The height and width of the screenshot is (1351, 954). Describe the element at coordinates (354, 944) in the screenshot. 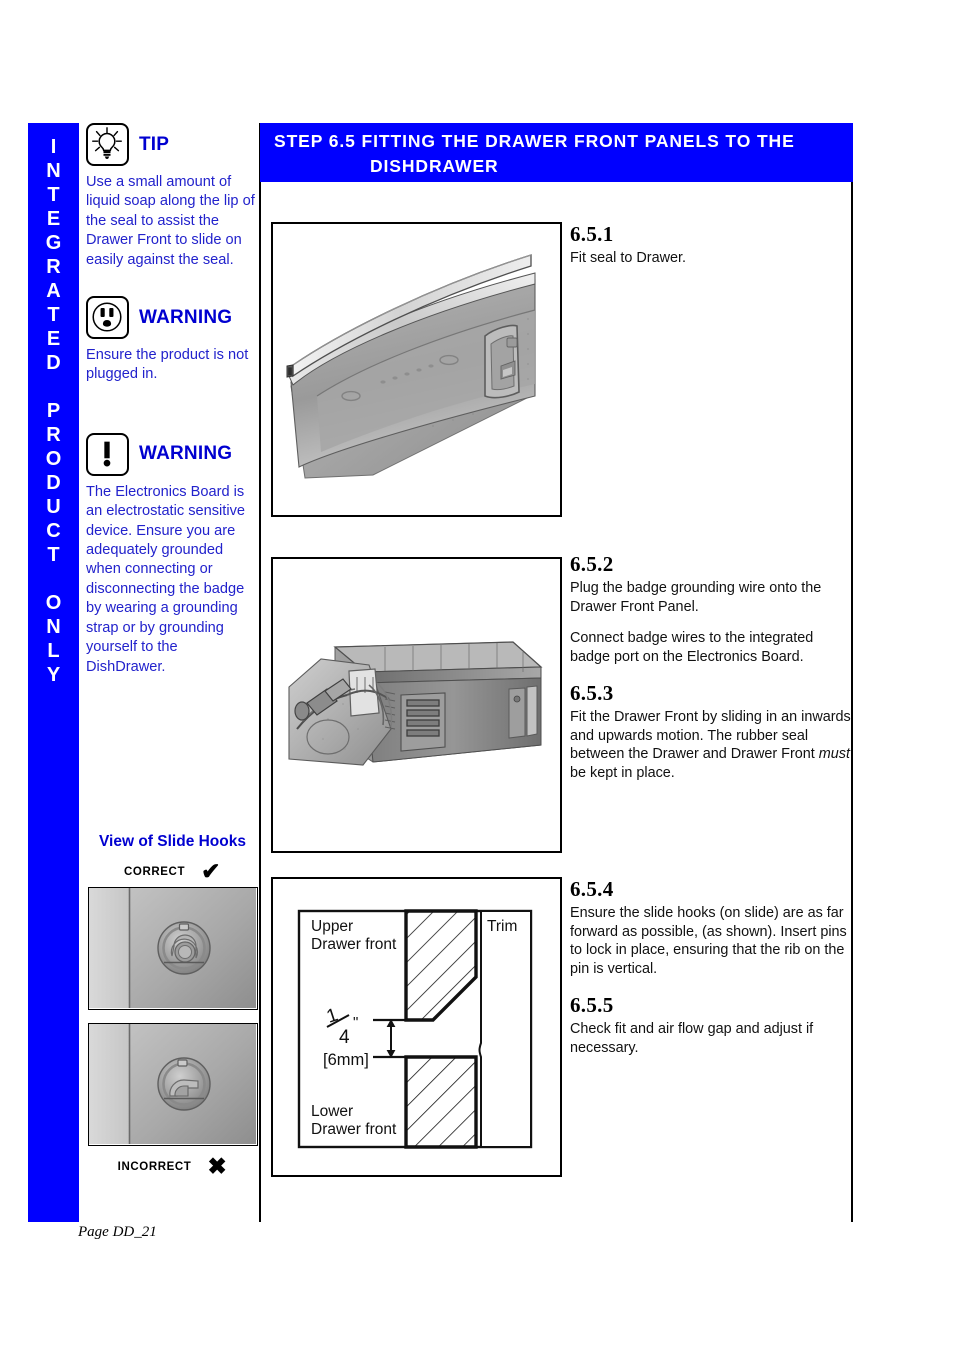

I see `upper-drawer-front-label-line2: Drawer front` at that location.